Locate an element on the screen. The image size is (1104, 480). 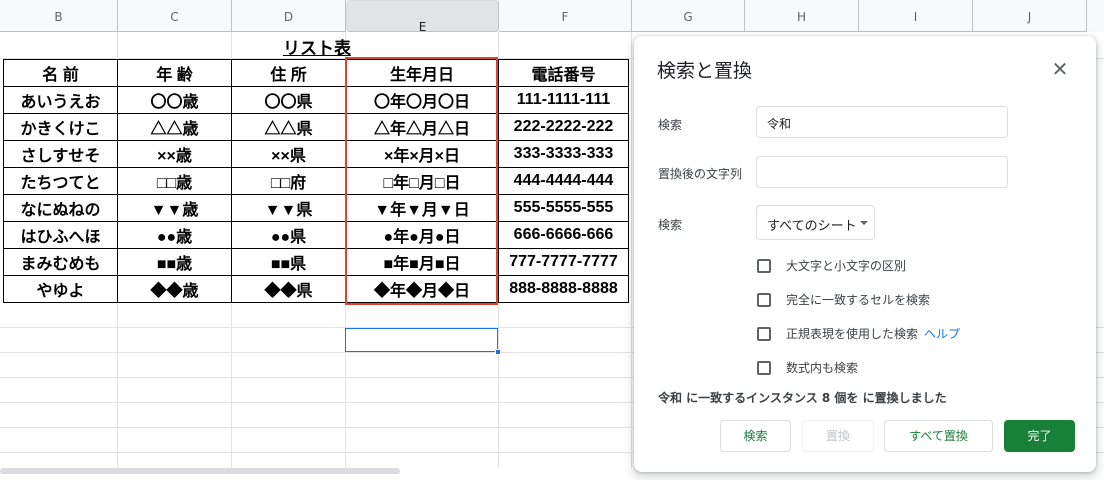
column-header-bar: B C D E F G H I J is located at coordinates (552, 17).